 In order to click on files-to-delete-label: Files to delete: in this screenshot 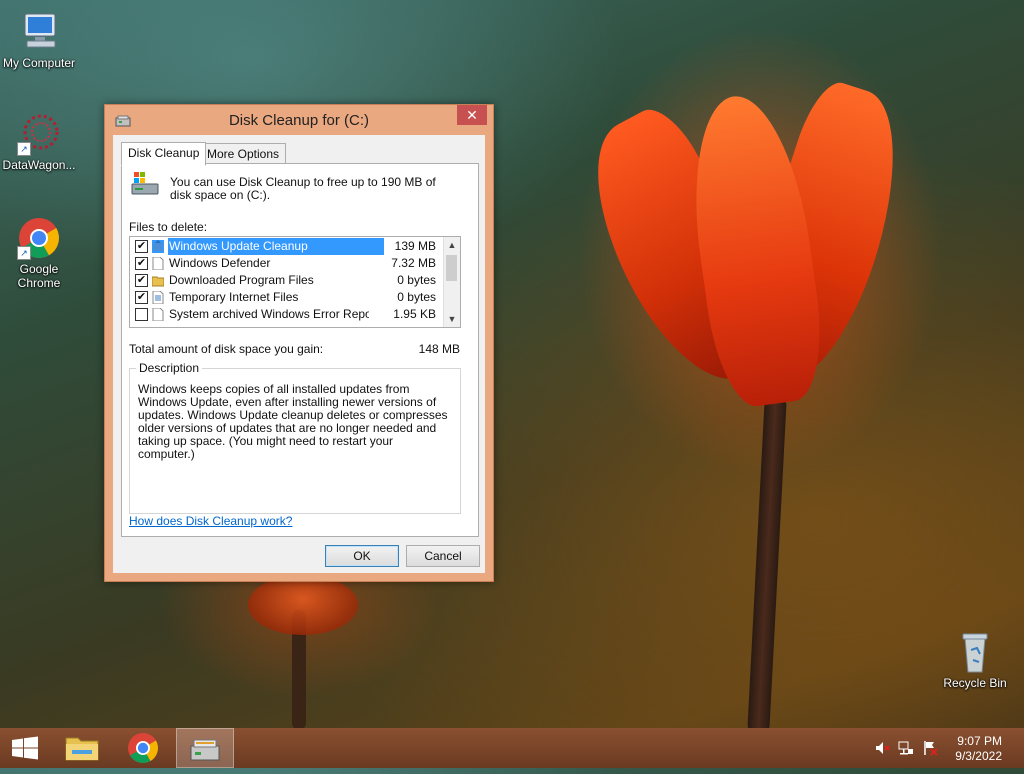, I will do `click(168, 227)`.